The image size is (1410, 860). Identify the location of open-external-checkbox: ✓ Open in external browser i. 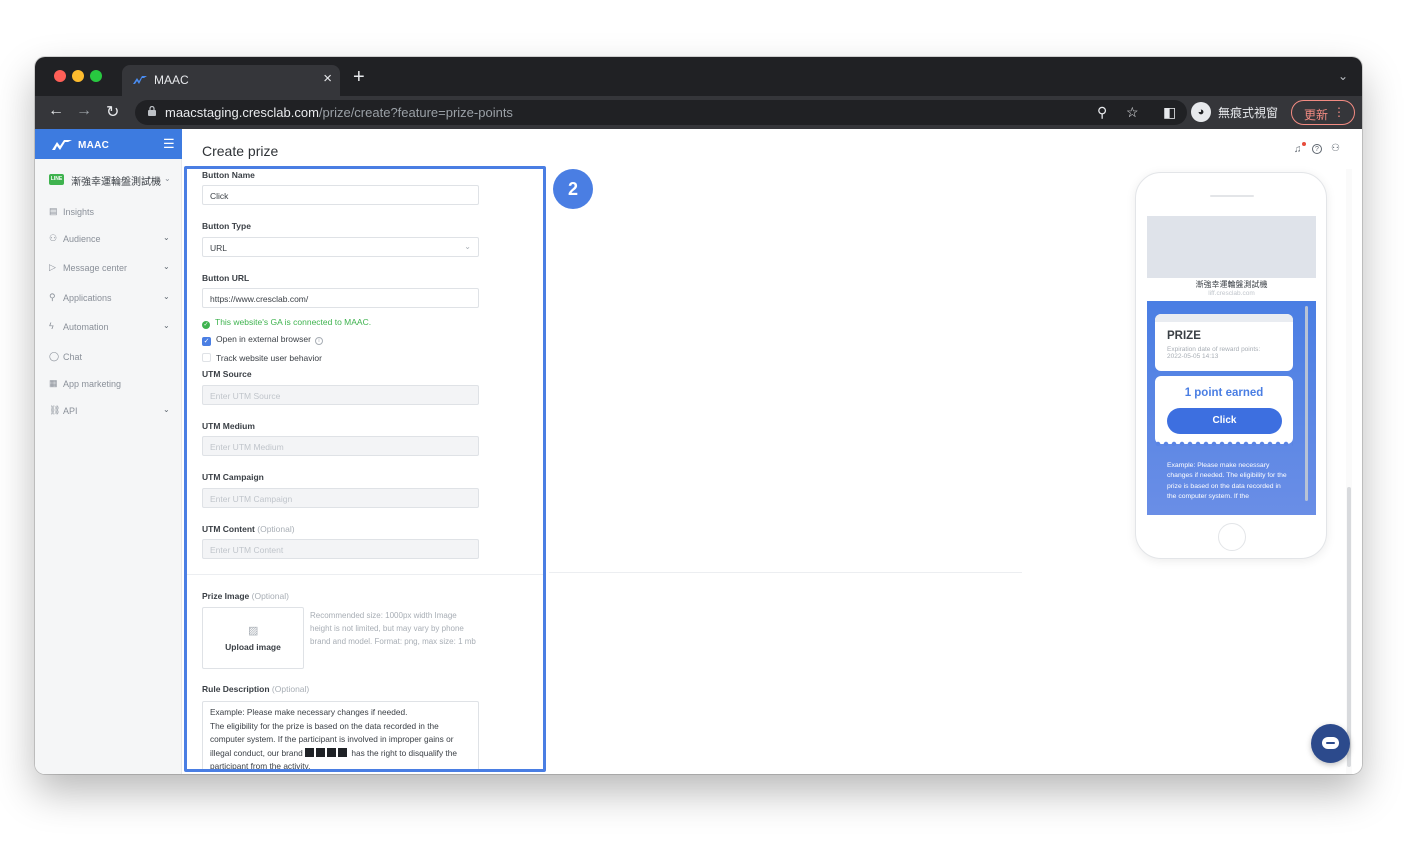
(262, 340).